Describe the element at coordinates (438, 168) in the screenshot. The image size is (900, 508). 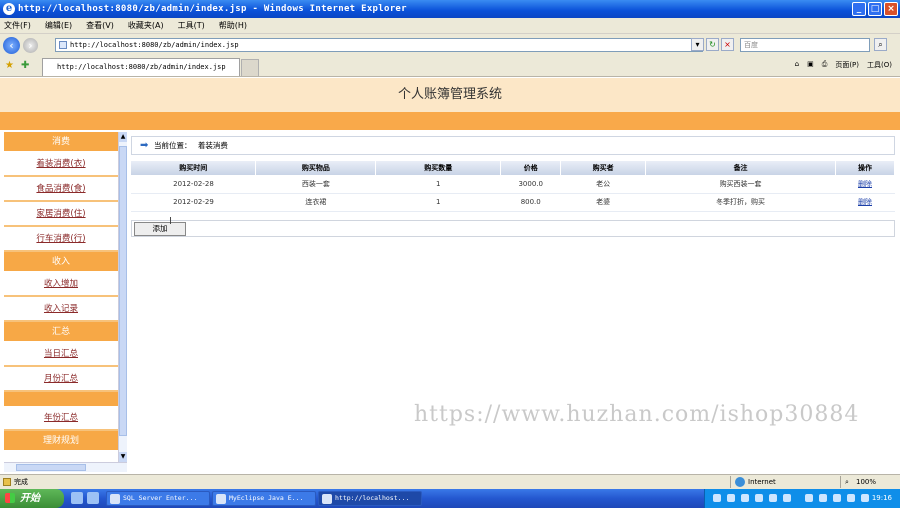
I see `col-quantity: 购买数量` at that location.